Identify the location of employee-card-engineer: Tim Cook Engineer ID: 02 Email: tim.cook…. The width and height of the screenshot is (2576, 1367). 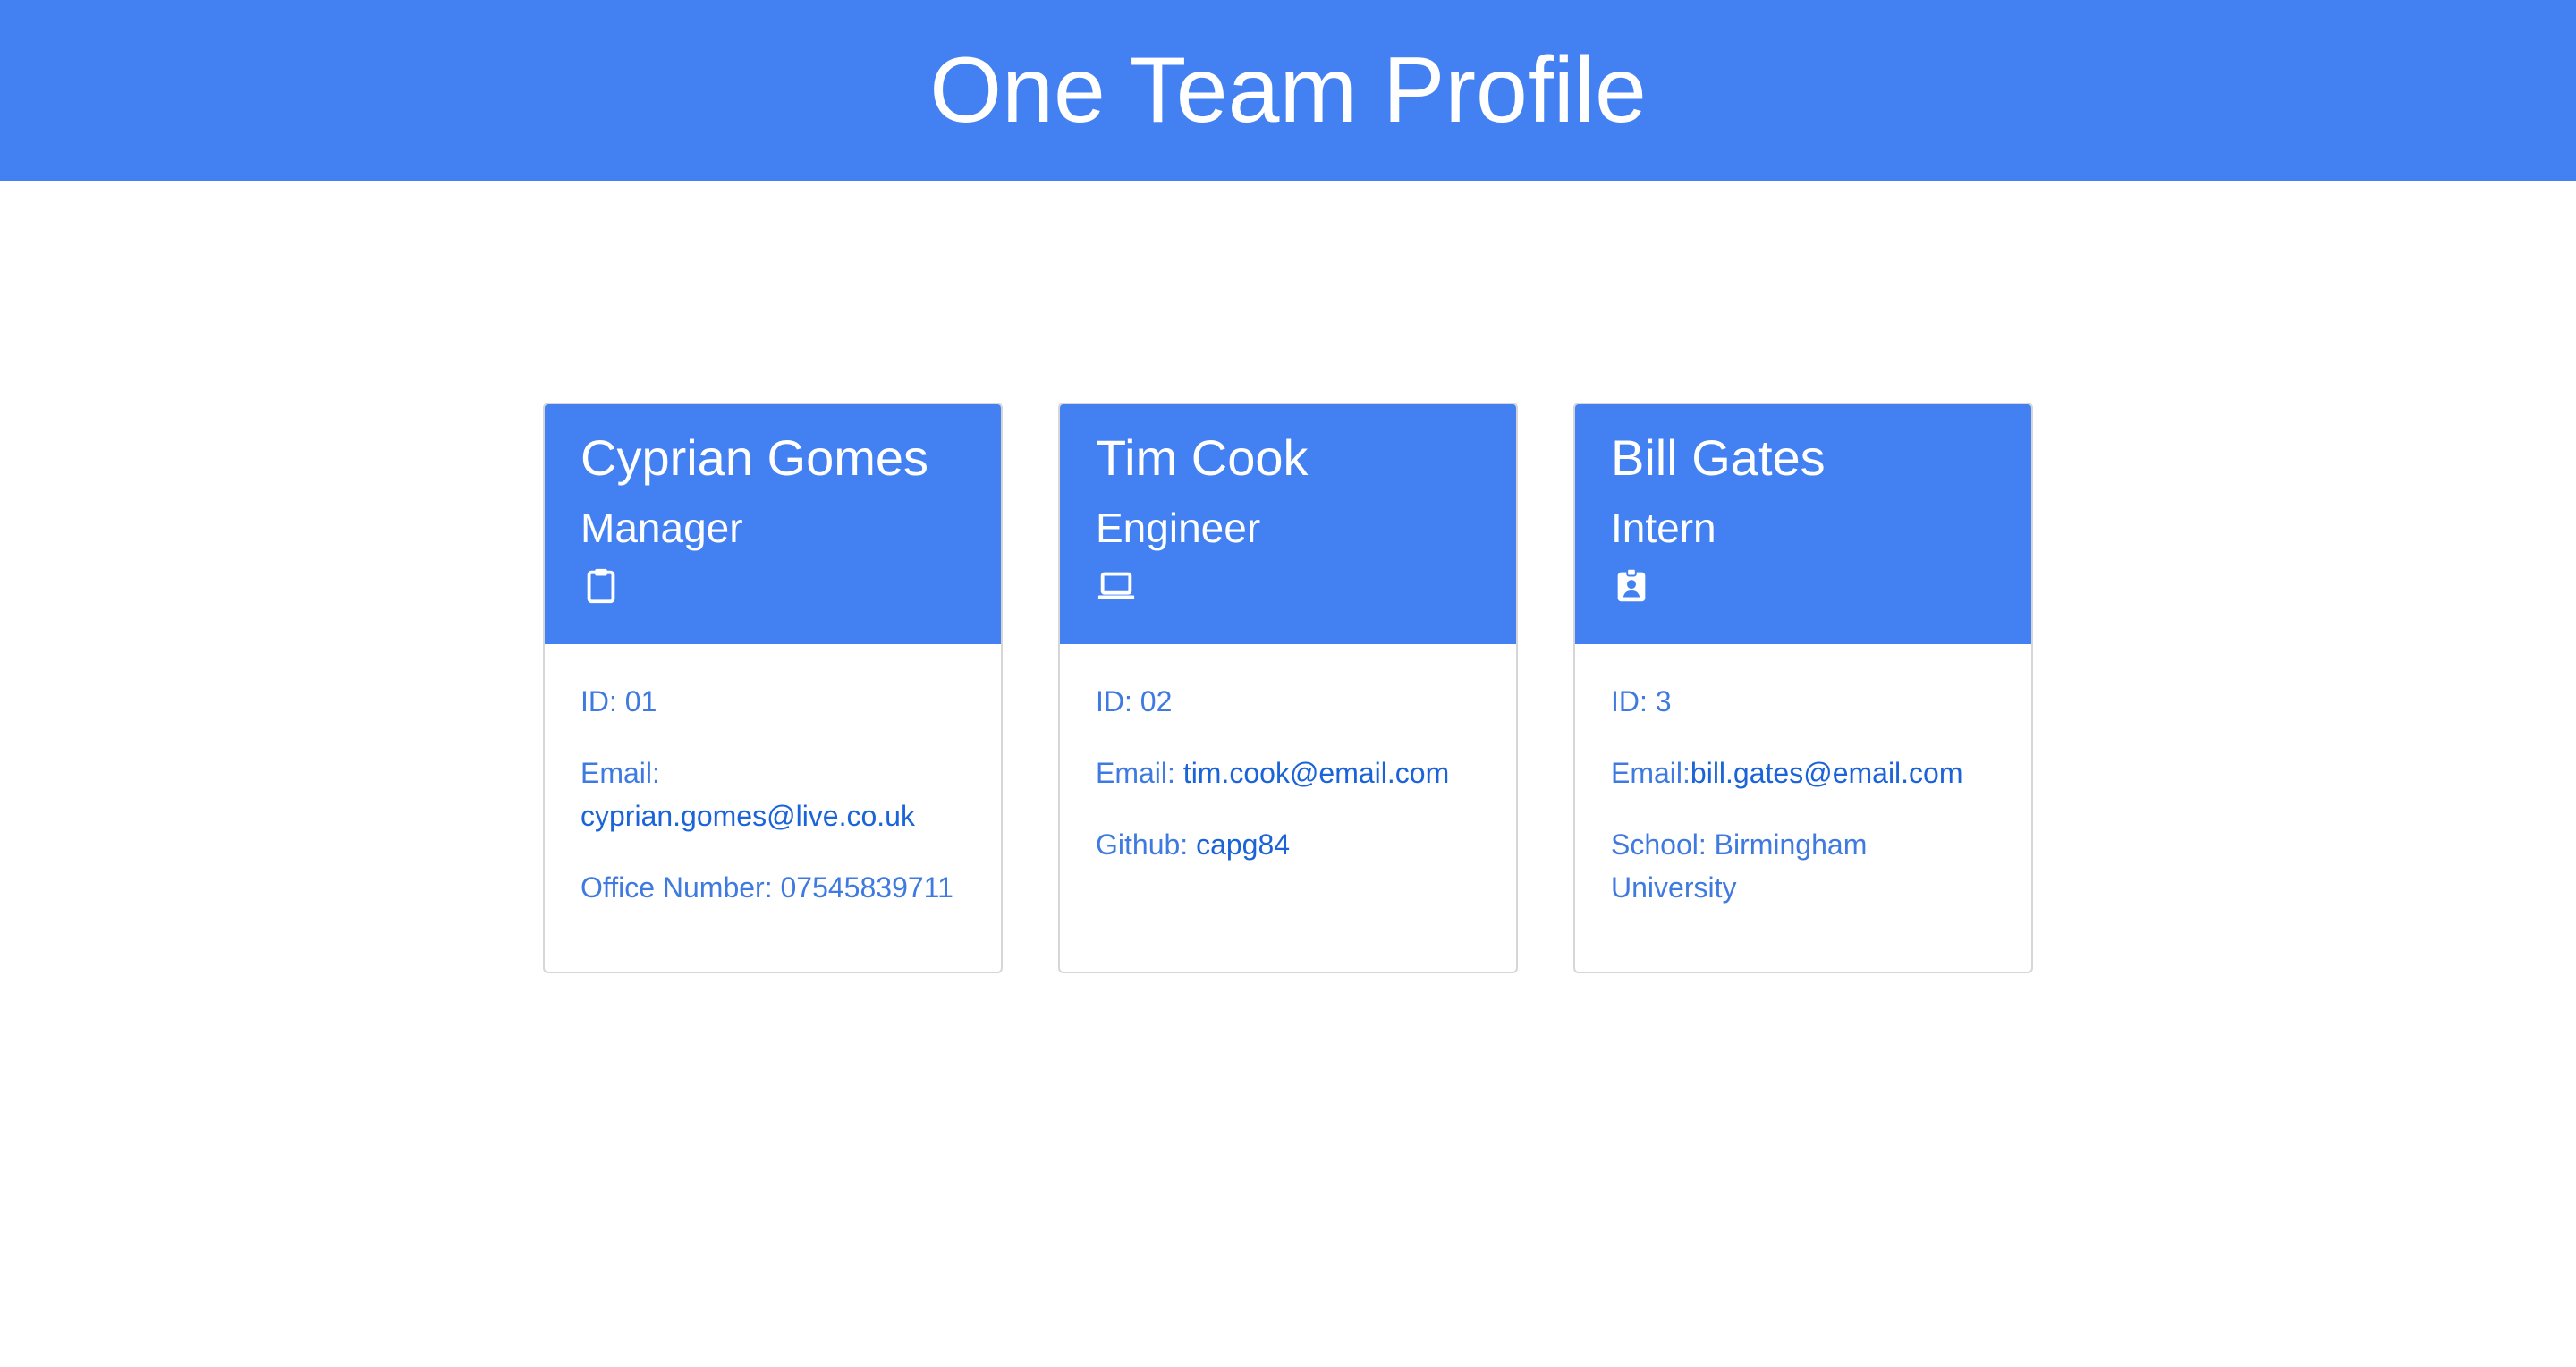
(1288, 688).